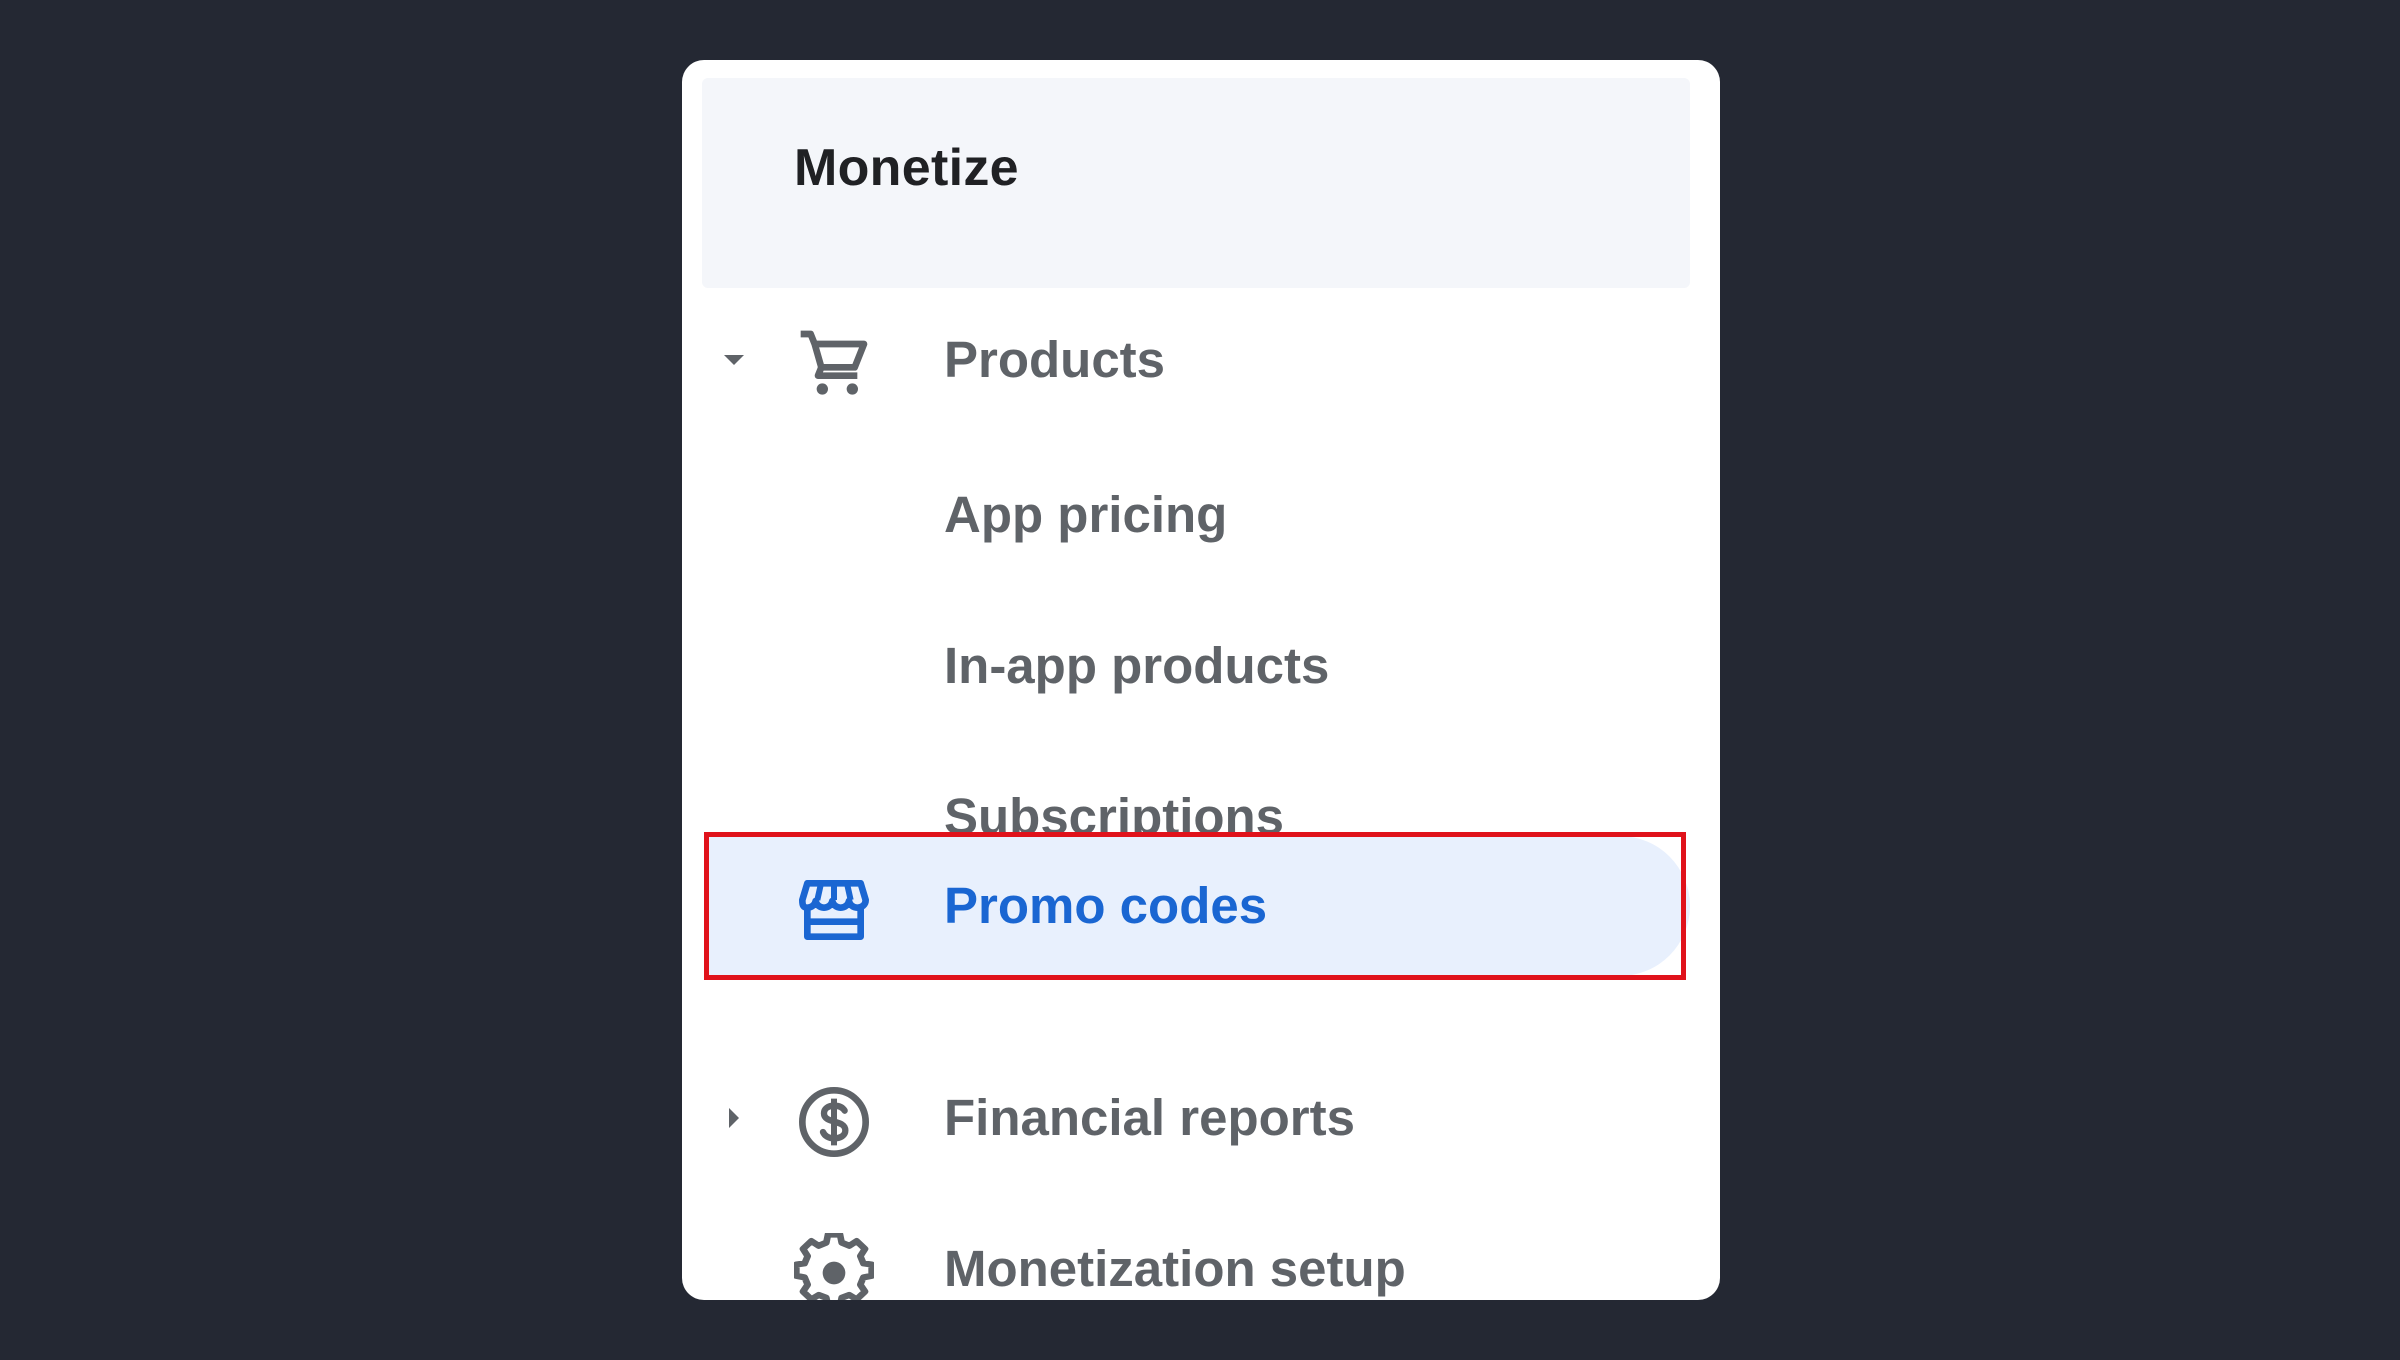  I want to click on storefront-icon, so click(834, 910).